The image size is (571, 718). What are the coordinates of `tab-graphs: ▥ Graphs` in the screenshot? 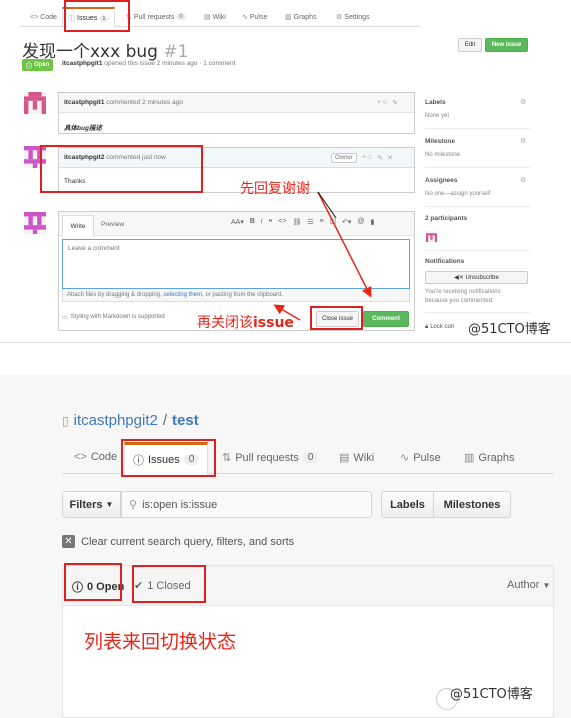 It's located at (489, 458).